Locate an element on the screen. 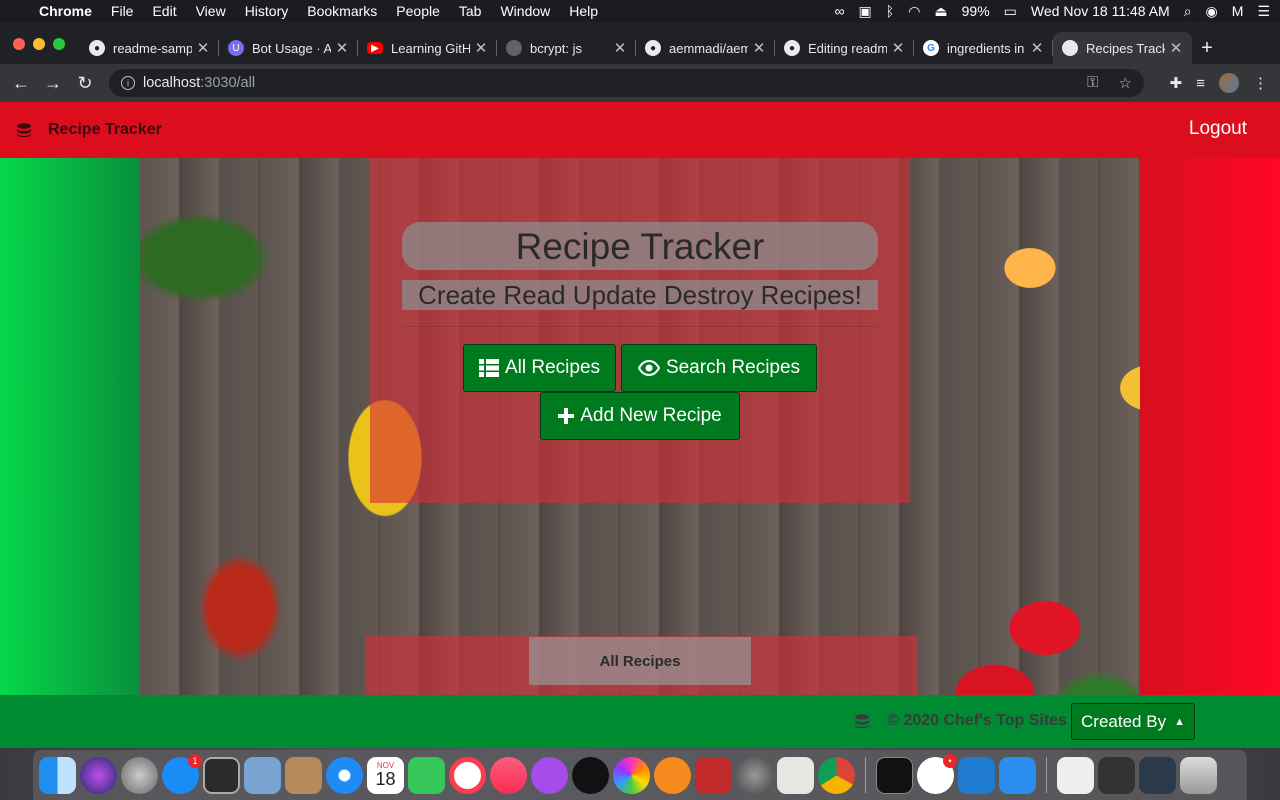  hero-divider is located at coordinates (640, 326).